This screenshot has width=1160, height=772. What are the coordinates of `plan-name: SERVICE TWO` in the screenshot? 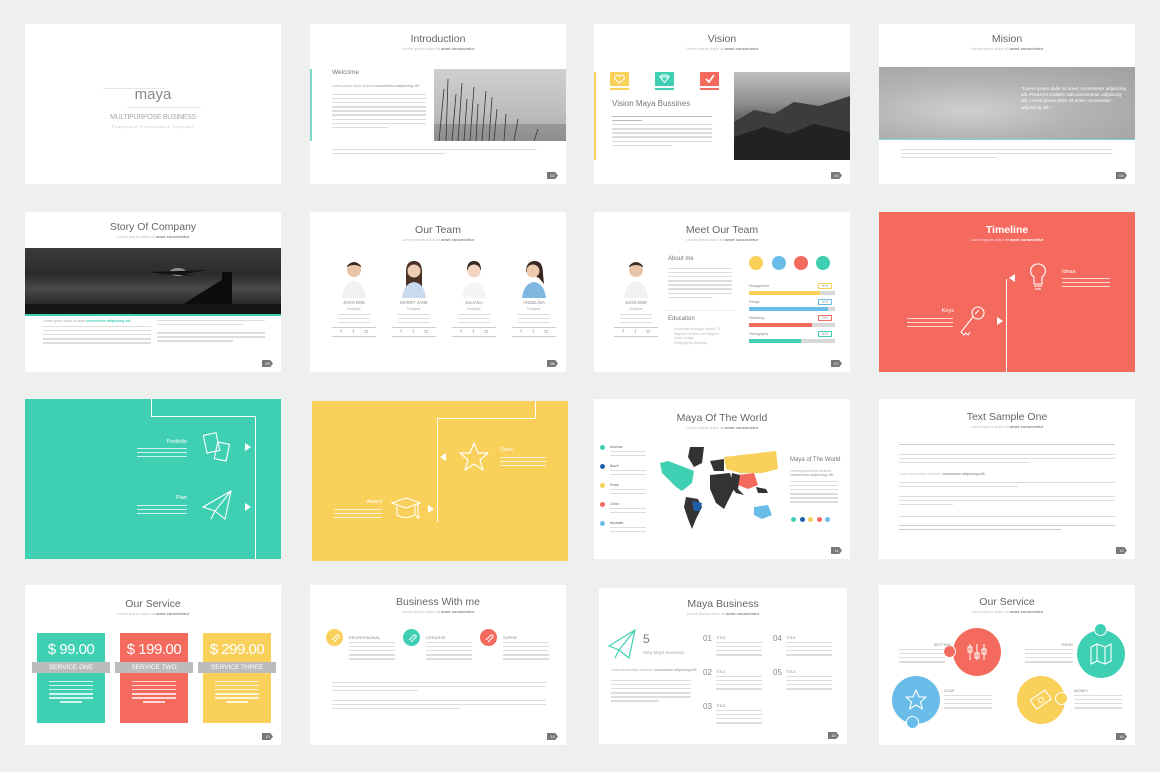 It's located at (154, 667).